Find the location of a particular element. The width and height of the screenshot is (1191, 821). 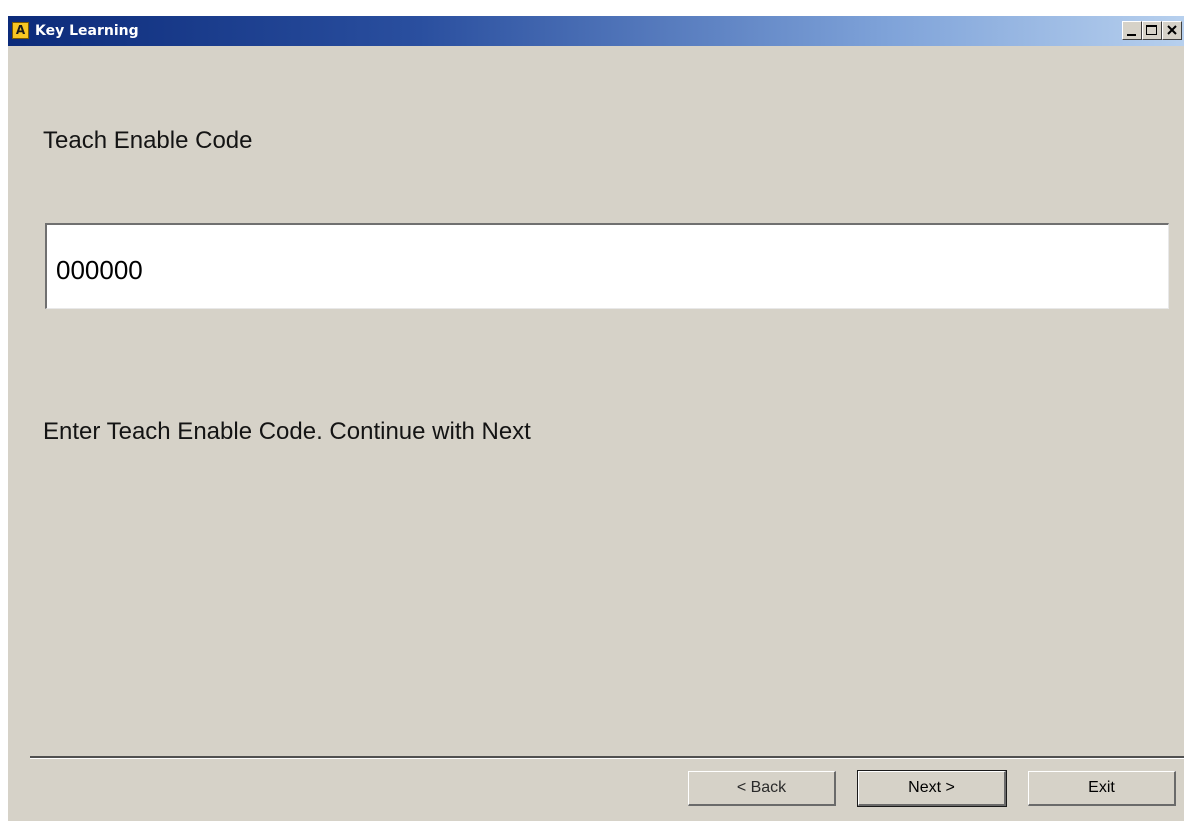

close-icon is located at coordinates (1172, 30).